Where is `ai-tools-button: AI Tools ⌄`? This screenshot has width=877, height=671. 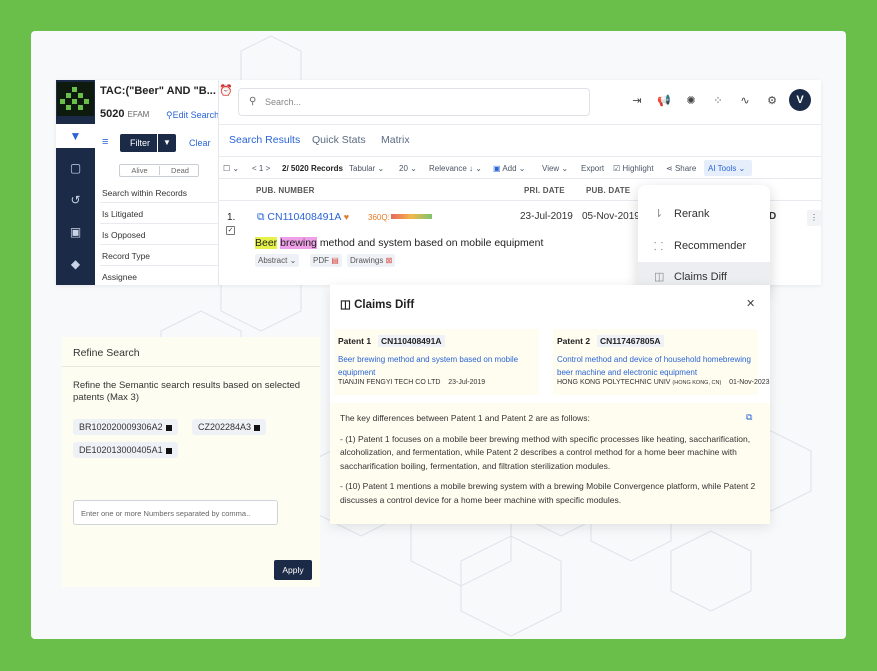
ai-tools-button: AI Tools ⌄ is located at coordinates (728, 168).